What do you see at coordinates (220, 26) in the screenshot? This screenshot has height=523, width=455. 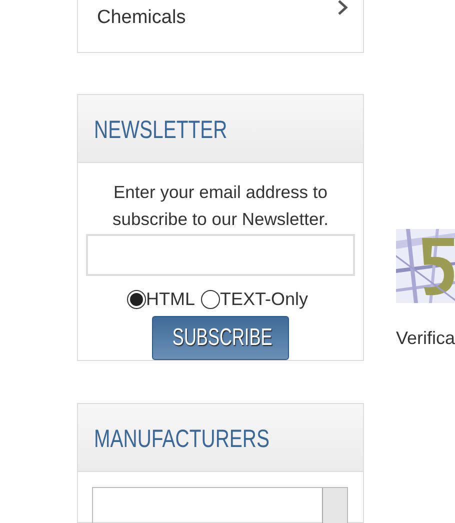 I see `category-card: Chemicals` at bounding box center [220, 26].